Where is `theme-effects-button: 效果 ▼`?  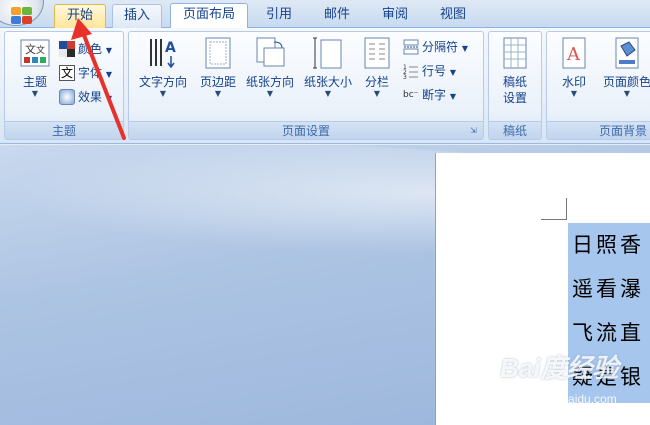 theme-effects-button: 效果 ▼ is located at coordinates (85, 97).